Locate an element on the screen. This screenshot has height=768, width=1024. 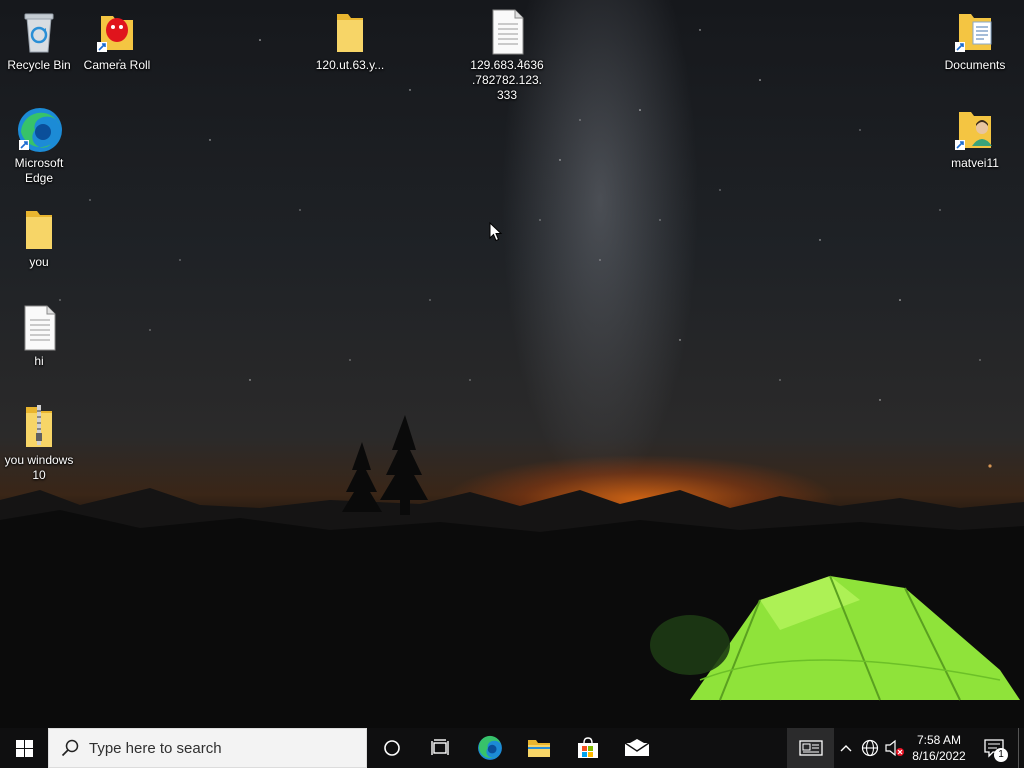
desktop-icon-microsoft-edge: Microsoft Edge is located at coordinates (39, 146).